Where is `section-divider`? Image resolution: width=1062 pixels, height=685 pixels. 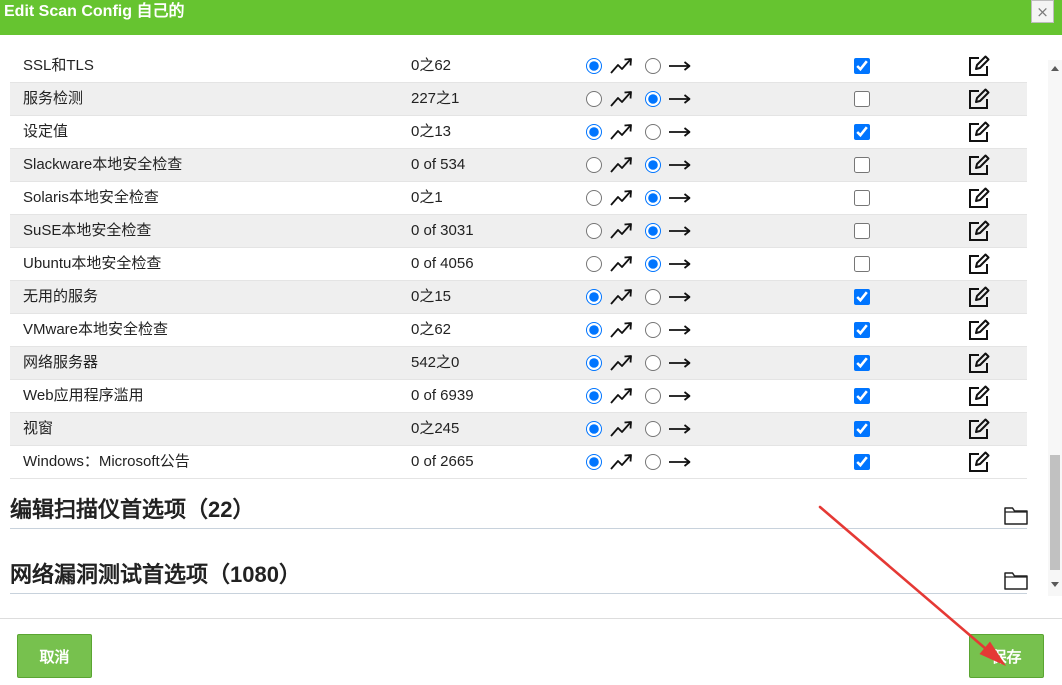 section-divider is located at coordinates (518, 528).